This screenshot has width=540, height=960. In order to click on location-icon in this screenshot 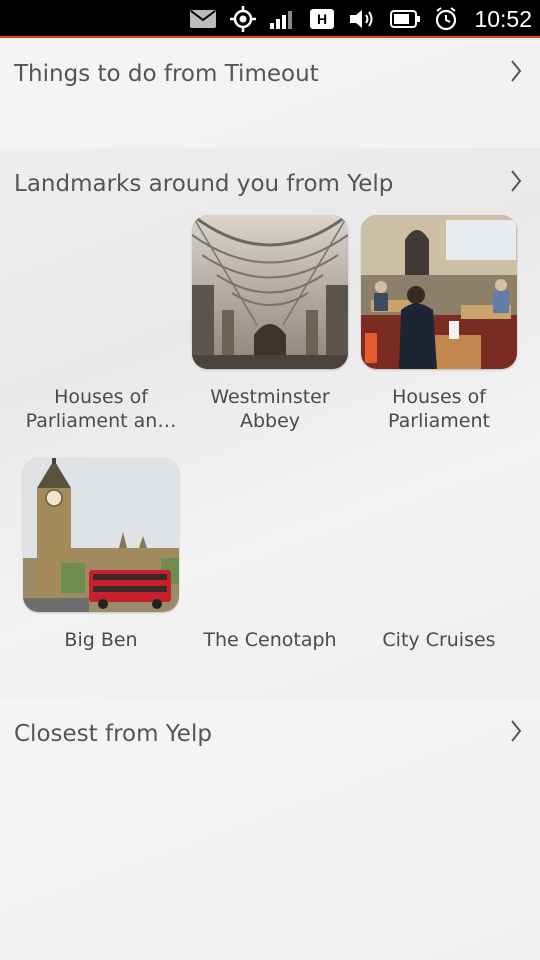, I will do `click(243, 19)`.